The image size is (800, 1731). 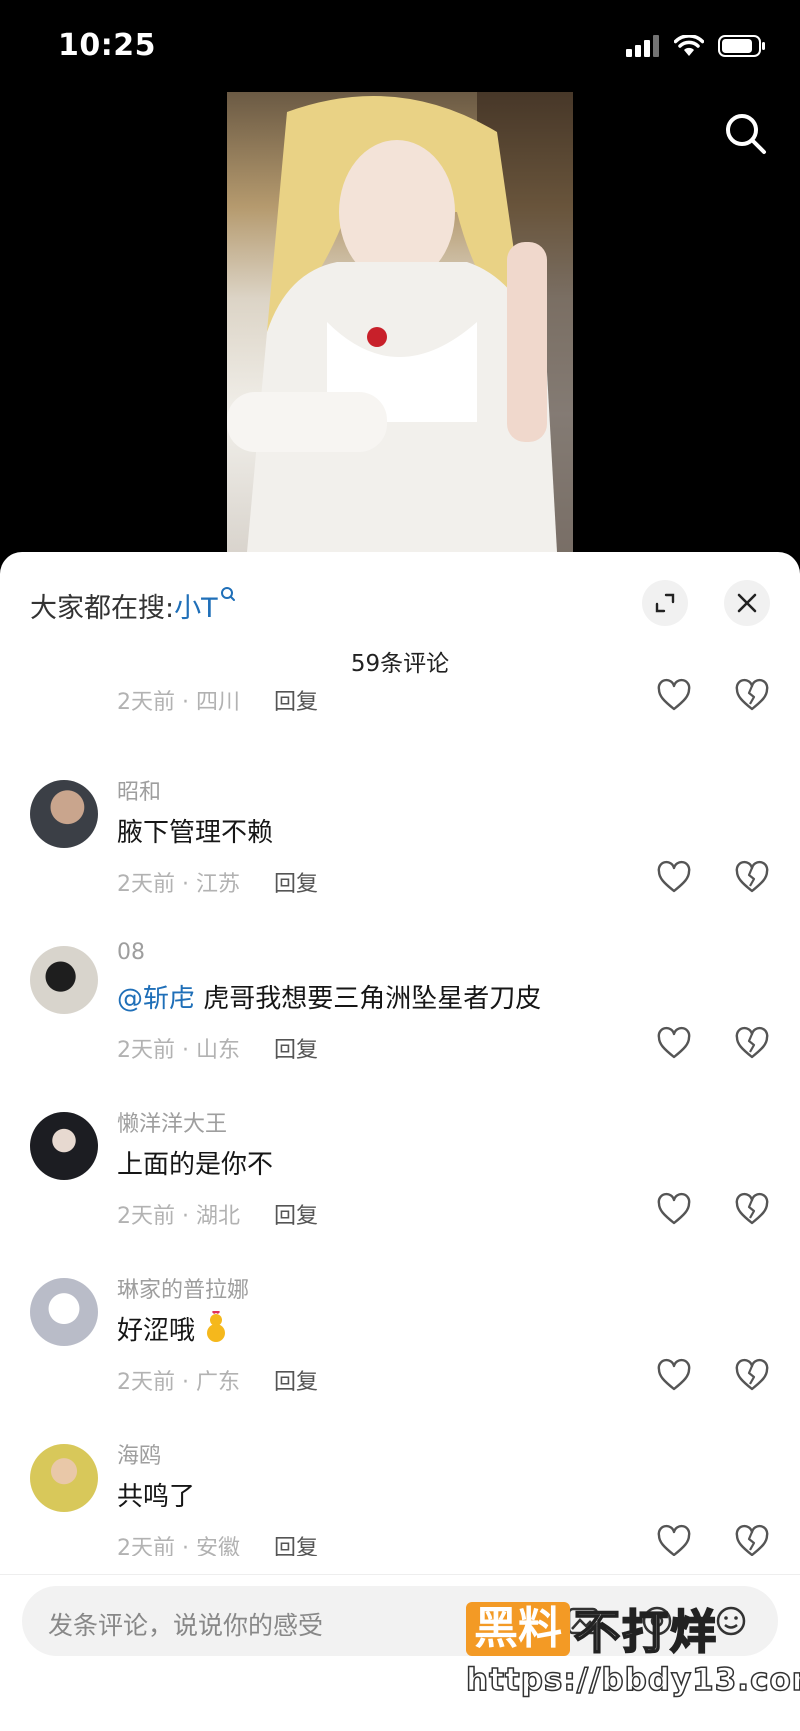 I want to click on close-button, so click(x=747, y=603).